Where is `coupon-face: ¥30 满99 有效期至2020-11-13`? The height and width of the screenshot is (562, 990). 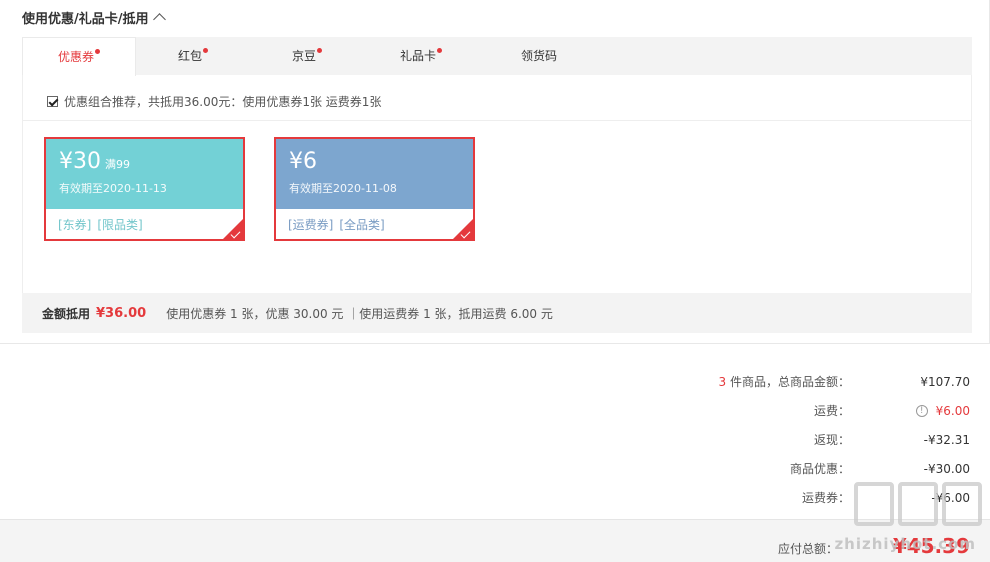 coupon-face: ¥30 满99 有效期至2020-11-13 is located at coordinates (144, 174).